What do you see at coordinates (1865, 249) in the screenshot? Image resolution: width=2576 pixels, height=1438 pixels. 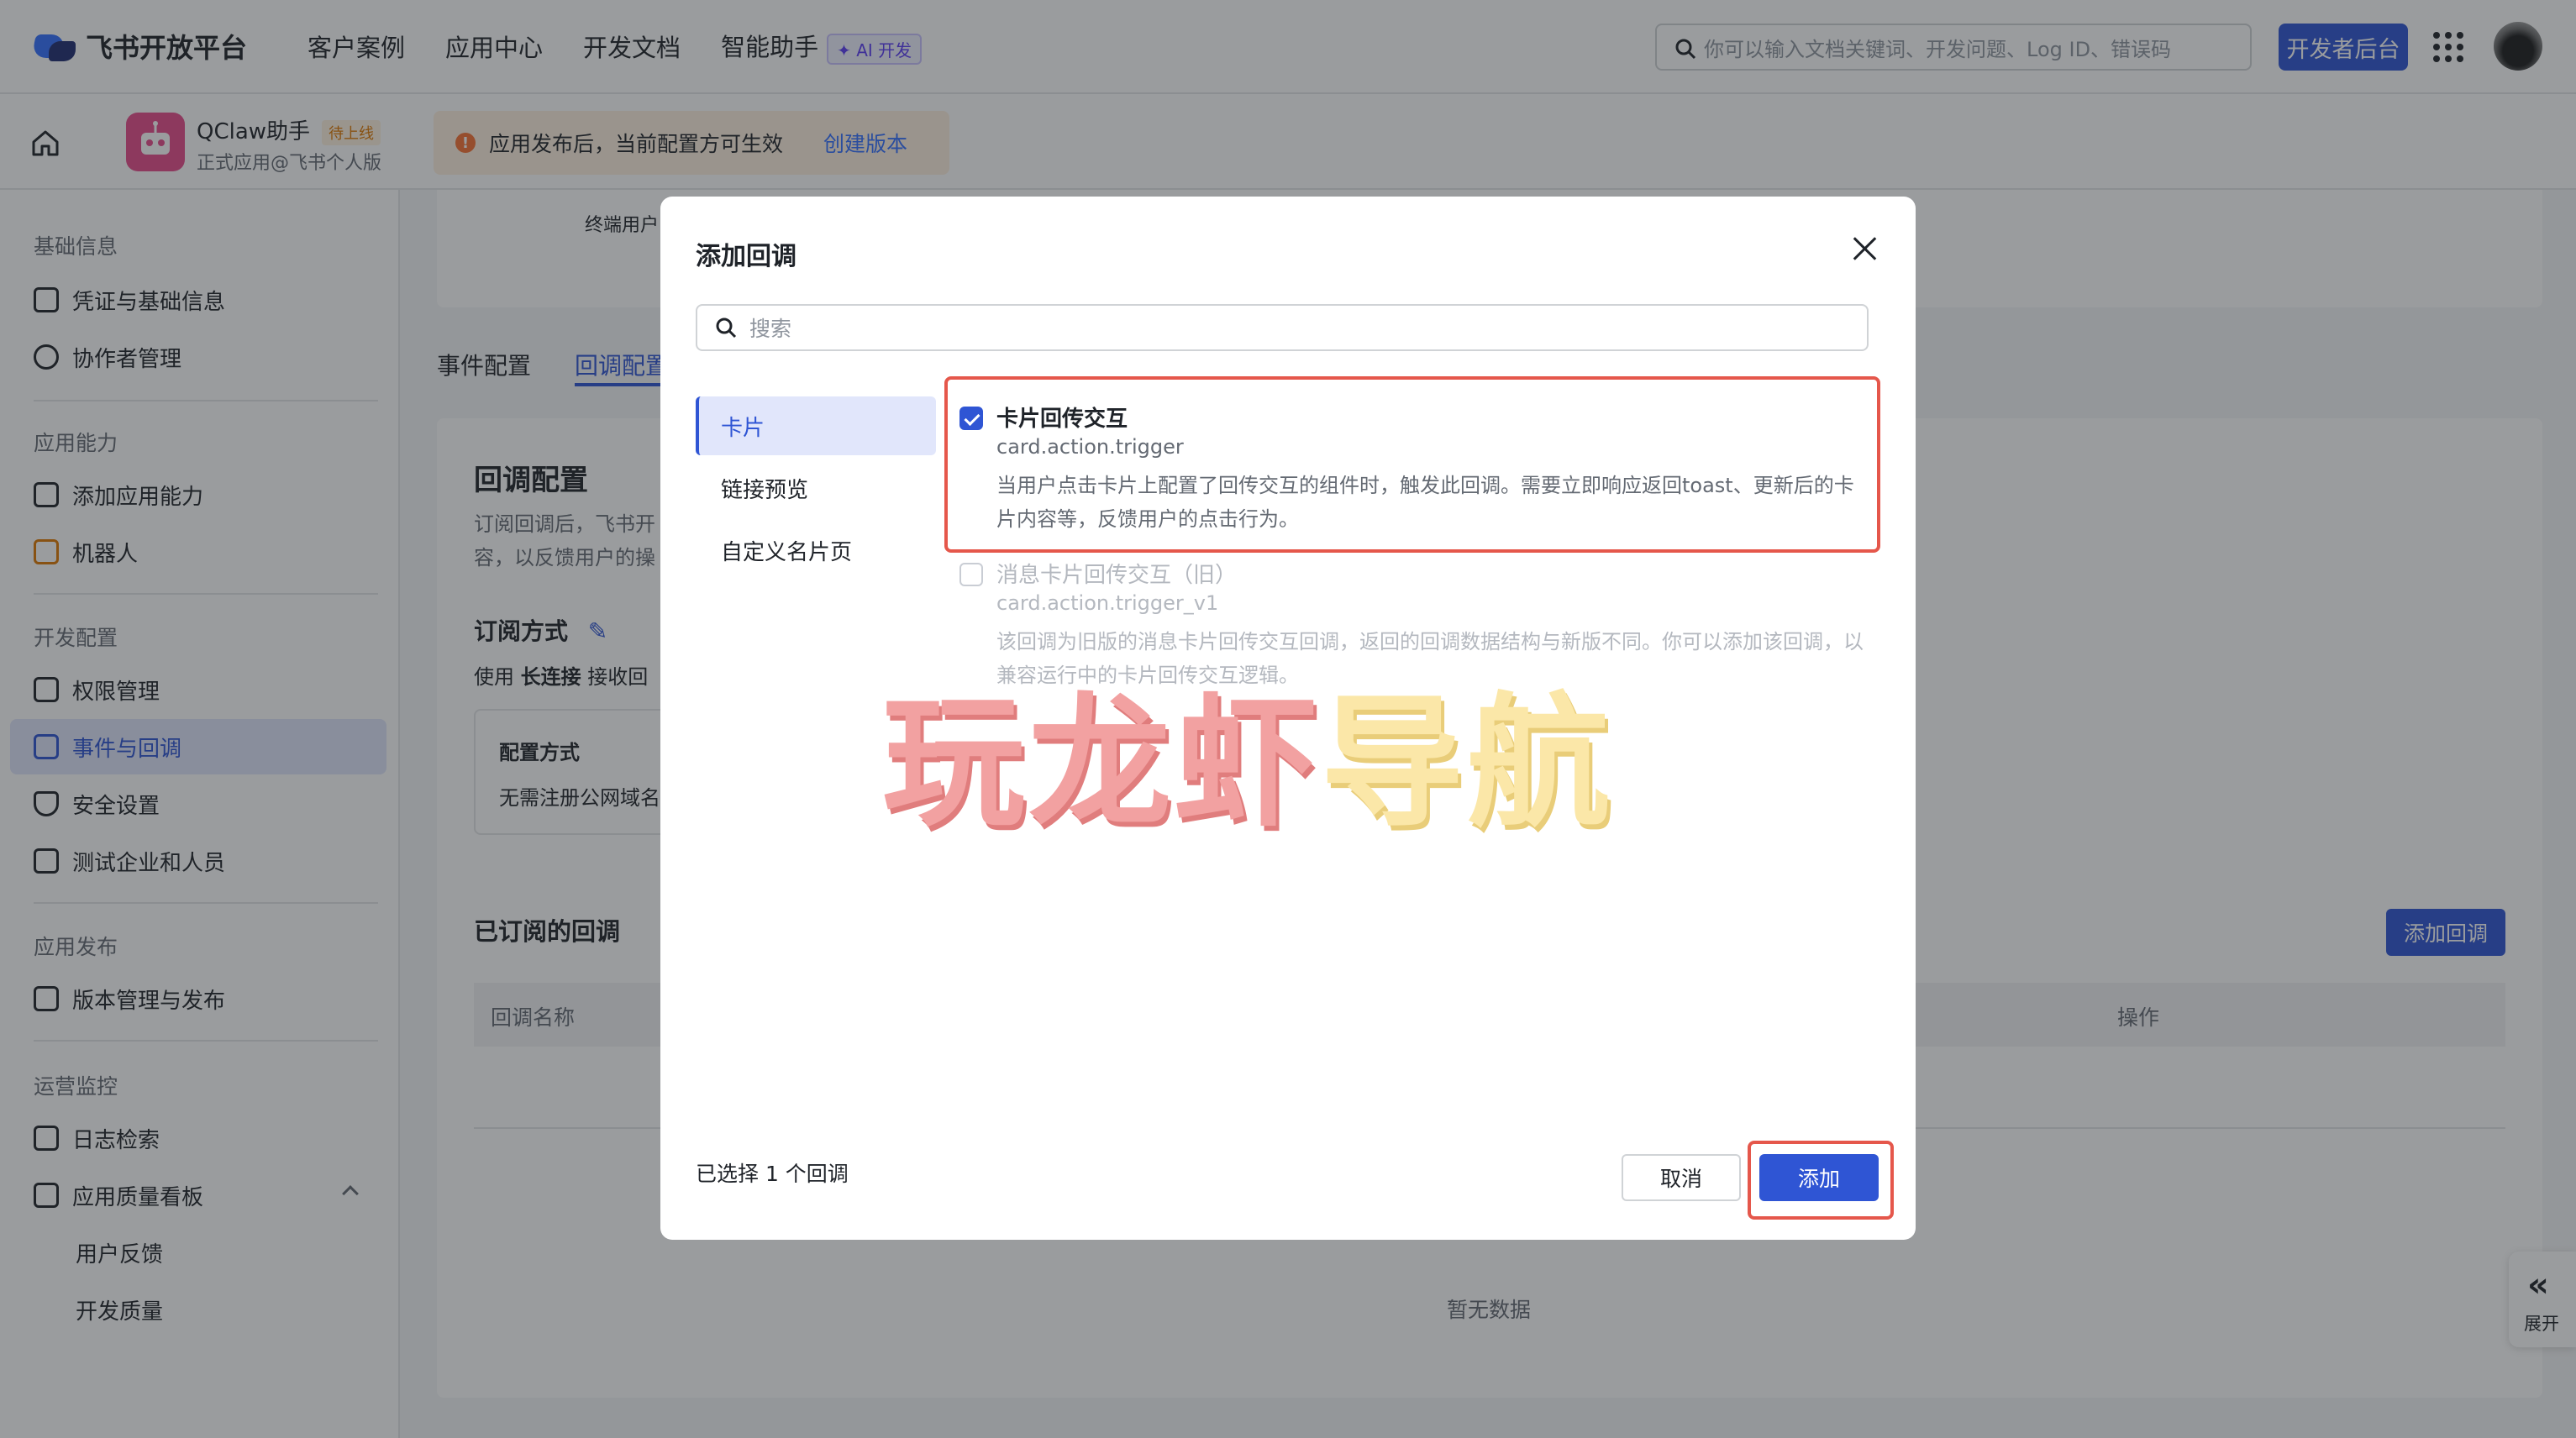 I see `close-icon` at bounding box center [1865, 249].